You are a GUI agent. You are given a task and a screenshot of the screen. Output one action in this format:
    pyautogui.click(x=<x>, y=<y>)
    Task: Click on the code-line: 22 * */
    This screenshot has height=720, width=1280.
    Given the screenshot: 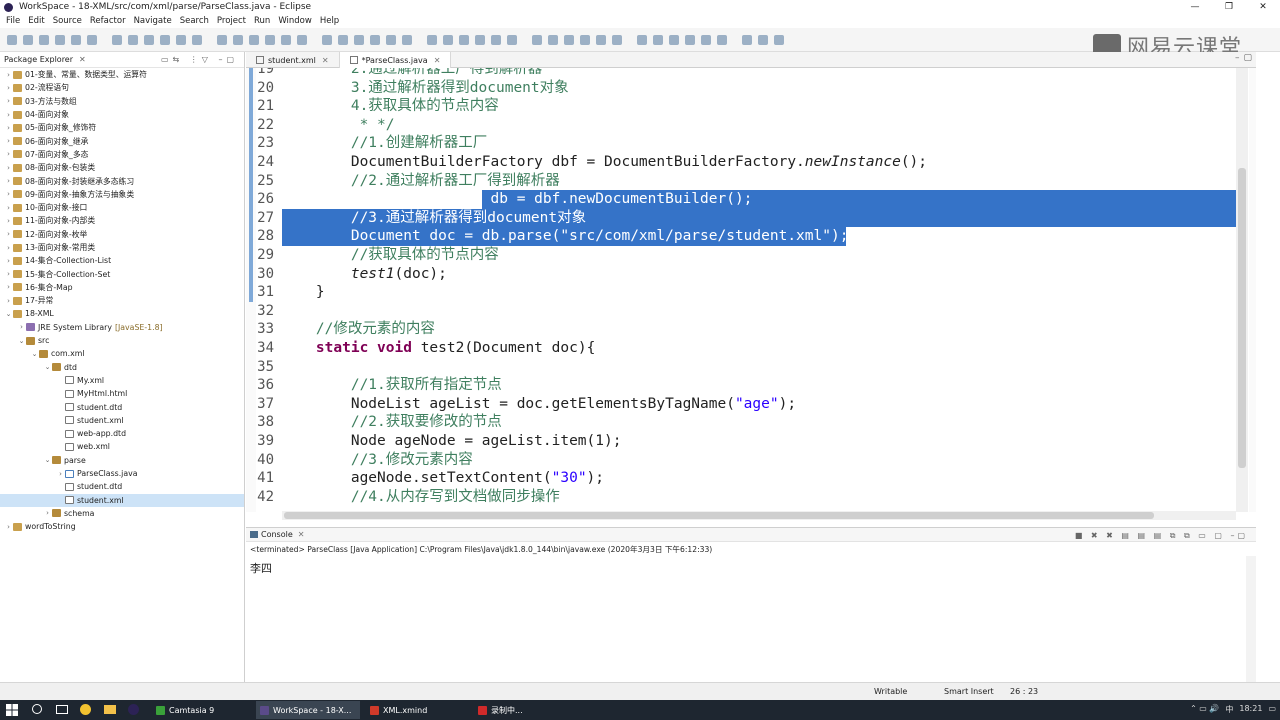 What is the action you would take?
    pyautogui.click(x=746, y=125)
    